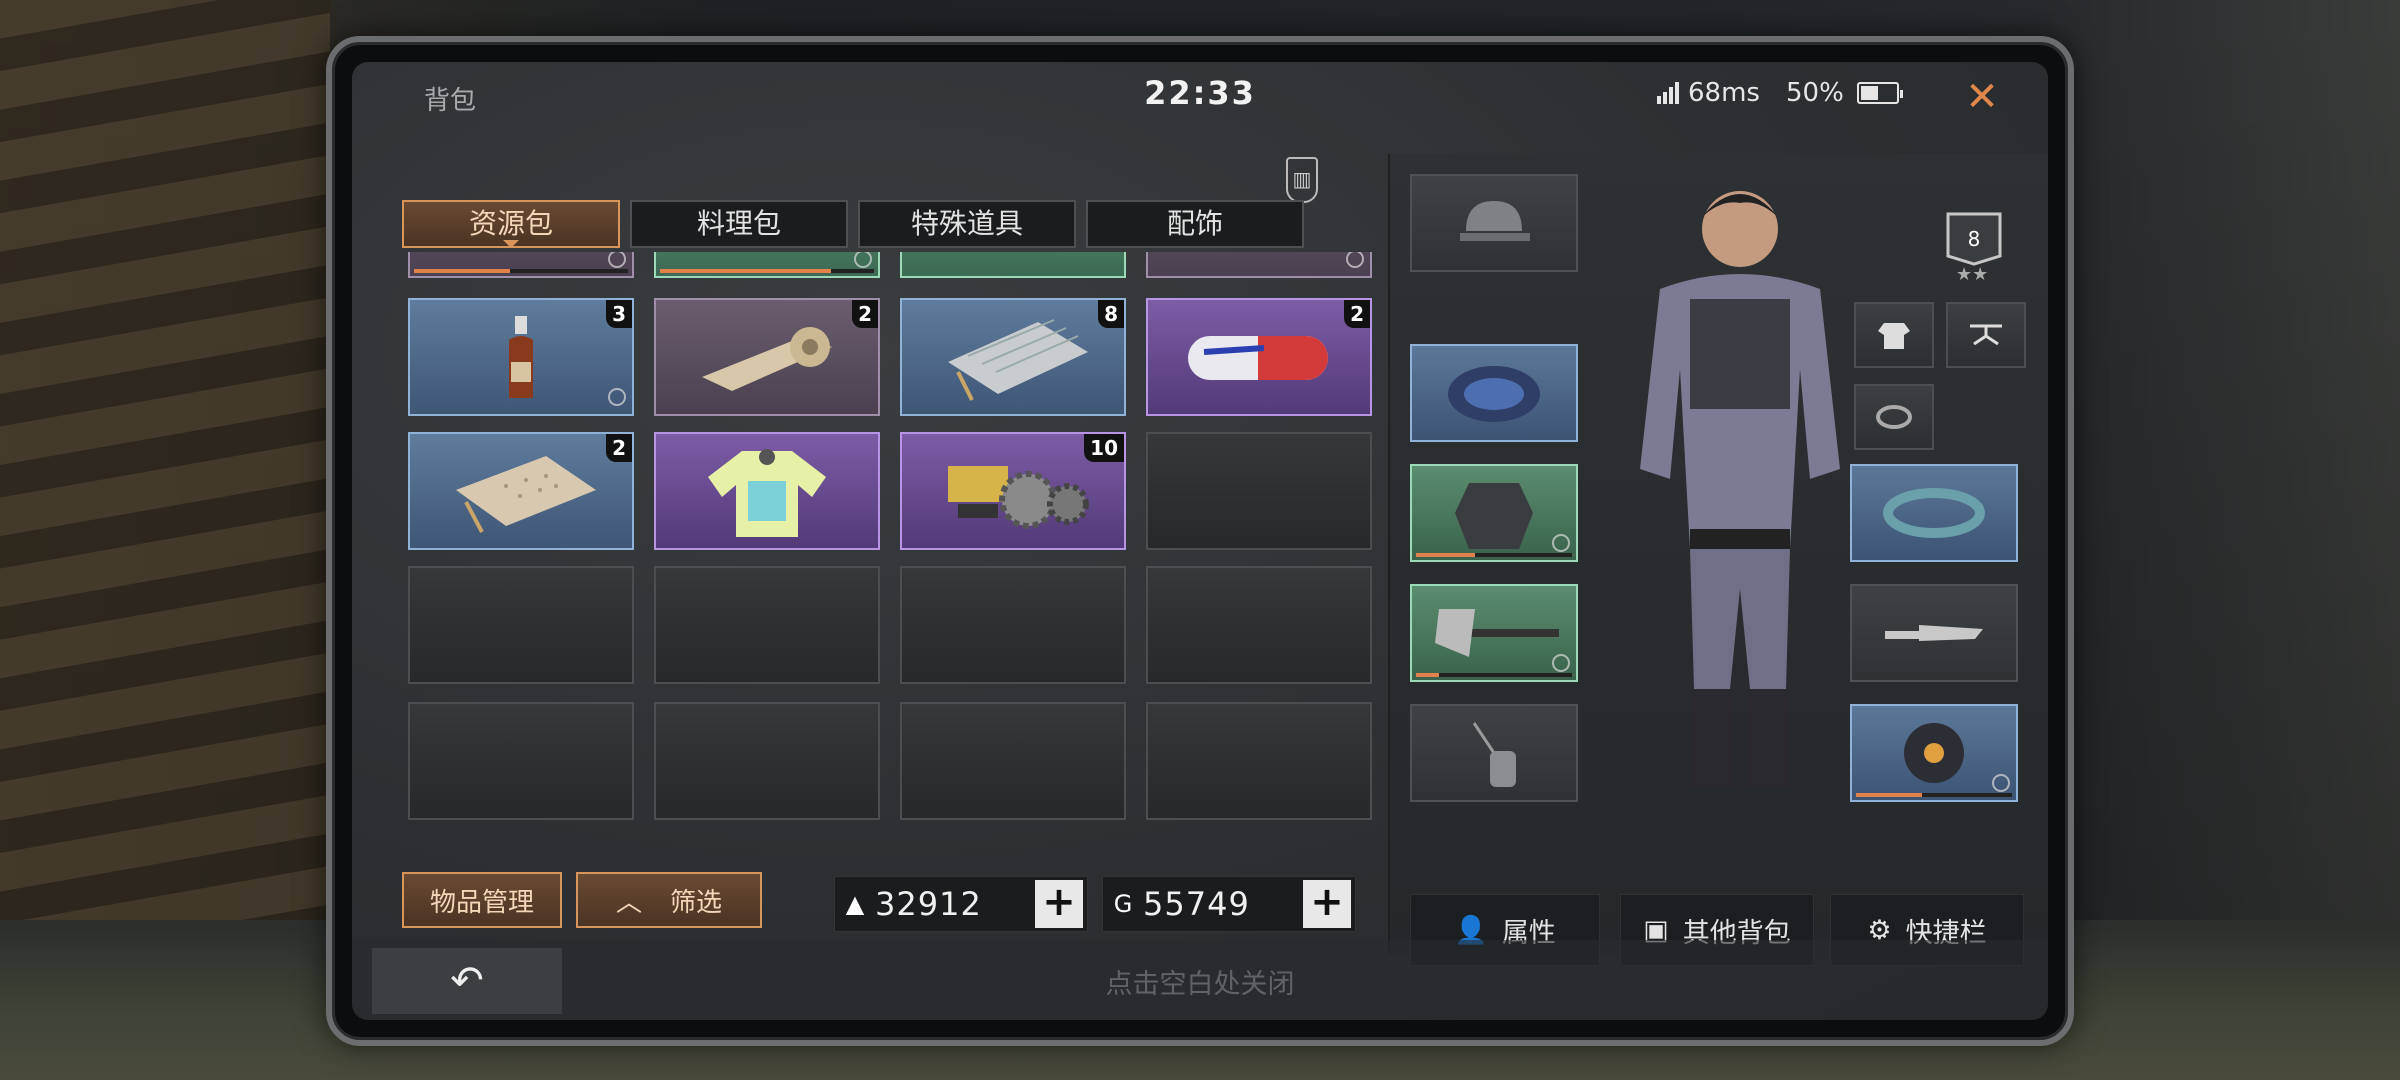  Describe the element at coordinates (628, 902) in the screenshot. I see `filter-icon: ︿` at that location.